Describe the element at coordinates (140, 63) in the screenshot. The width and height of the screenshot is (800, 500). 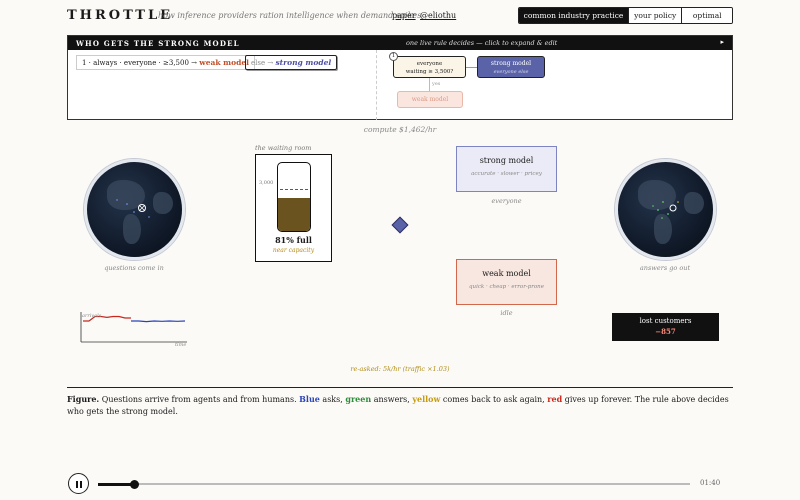
I see `rule-condition: 1 · always · everyone · ≥3,500 →` at that location.